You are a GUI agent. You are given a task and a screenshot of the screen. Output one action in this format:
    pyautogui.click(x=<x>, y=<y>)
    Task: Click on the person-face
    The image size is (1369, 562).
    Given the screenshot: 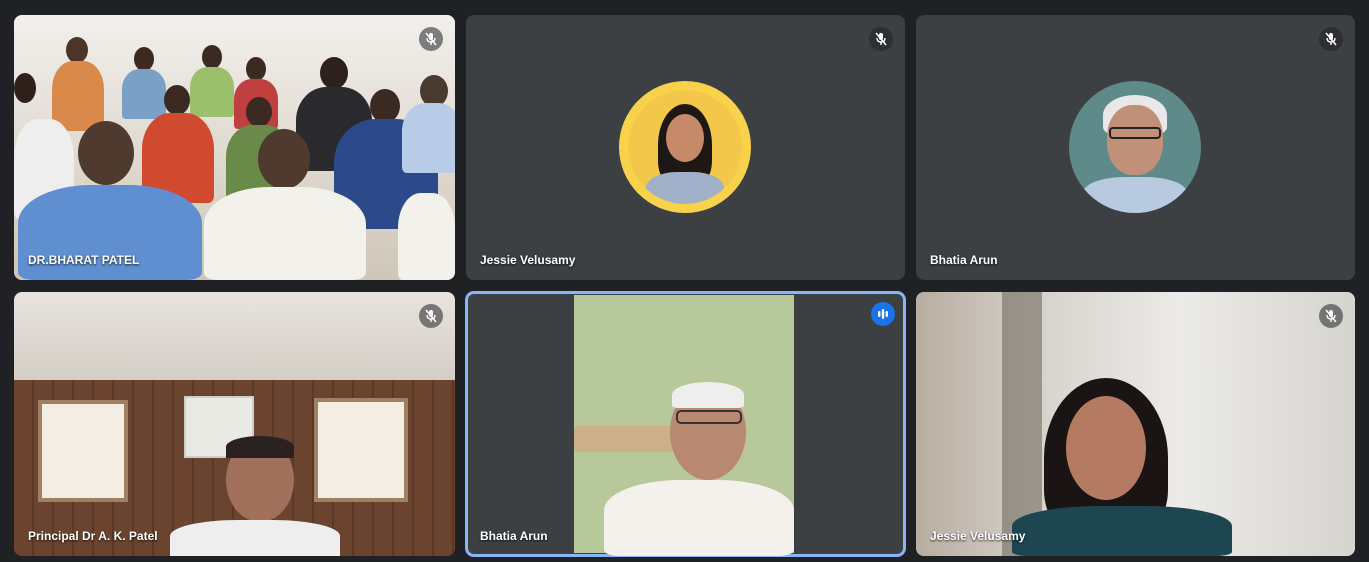 What is the action you would take?
    pyautogui.click(x=1106, y=448)
    